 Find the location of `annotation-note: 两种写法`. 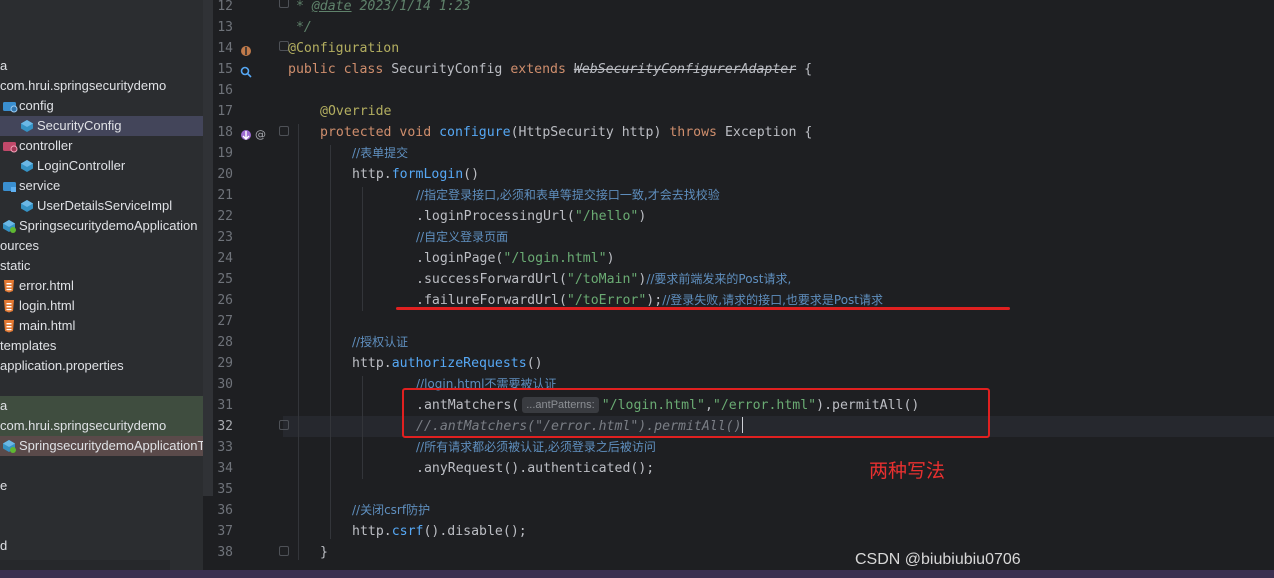

annotation-note: 两种写法 is located at coordinates (907, 471).